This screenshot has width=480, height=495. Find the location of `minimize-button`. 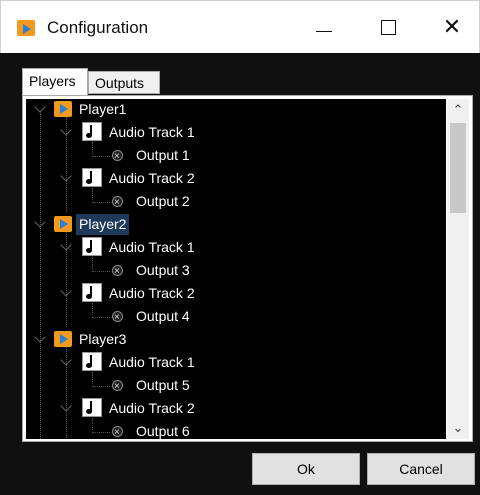

minimize-button is located at coordinates (324, 27).